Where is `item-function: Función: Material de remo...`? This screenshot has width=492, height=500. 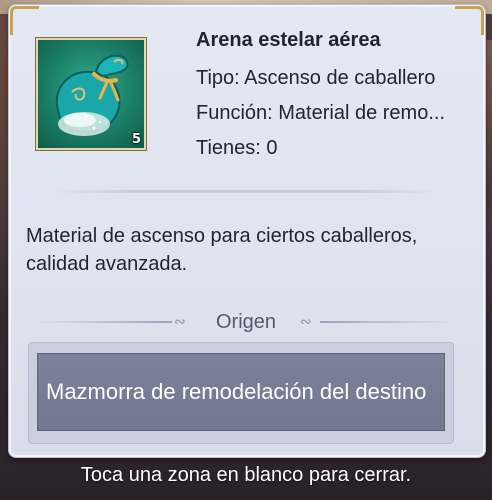 item-function: Función: Material de remo... is located at coordinates (320, 113).